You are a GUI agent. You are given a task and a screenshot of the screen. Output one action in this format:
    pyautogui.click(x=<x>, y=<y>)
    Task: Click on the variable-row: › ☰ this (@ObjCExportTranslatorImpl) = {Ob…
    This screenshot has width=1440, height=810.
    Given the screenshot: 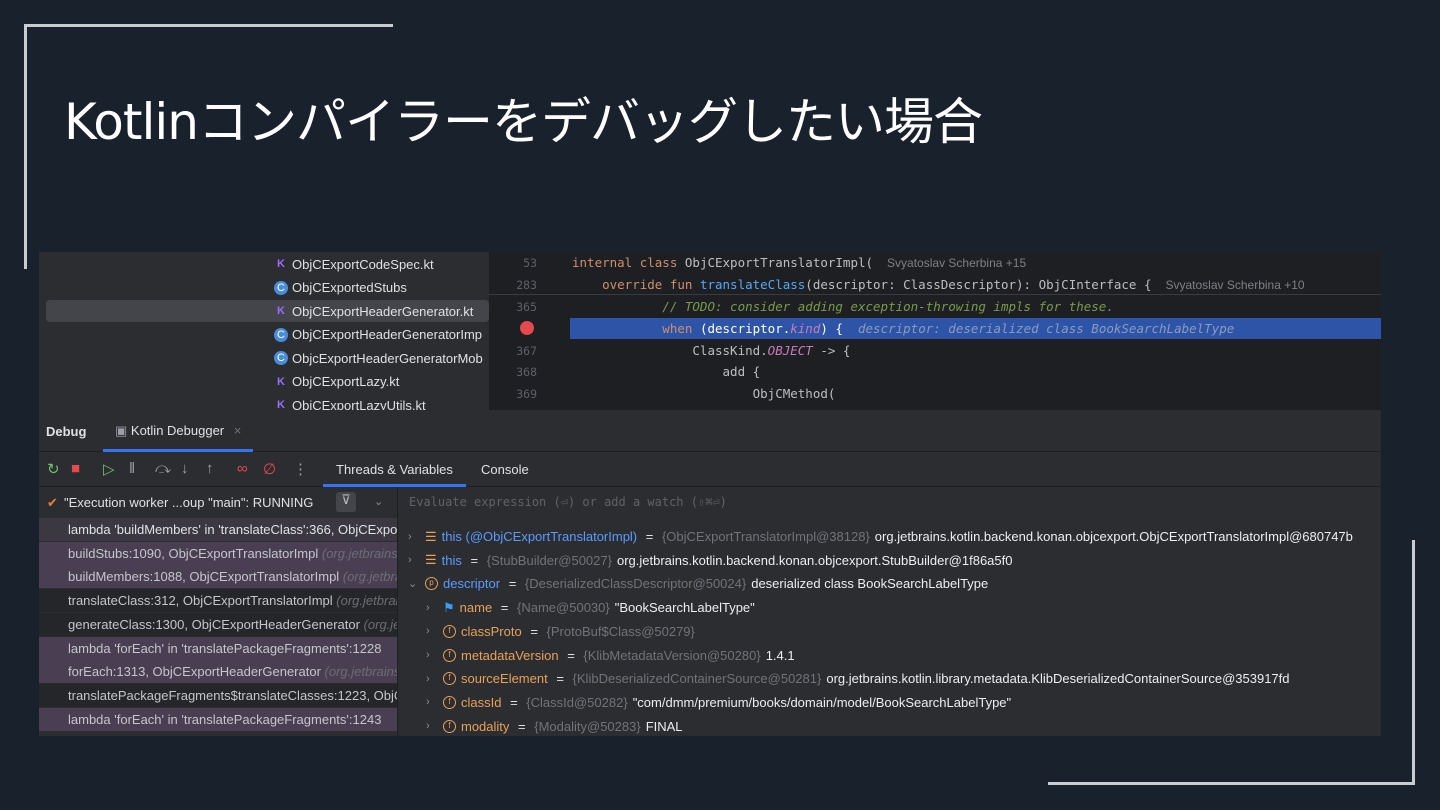 What is the action you would take?
    pyautogui.click(x=880, y=536)
    